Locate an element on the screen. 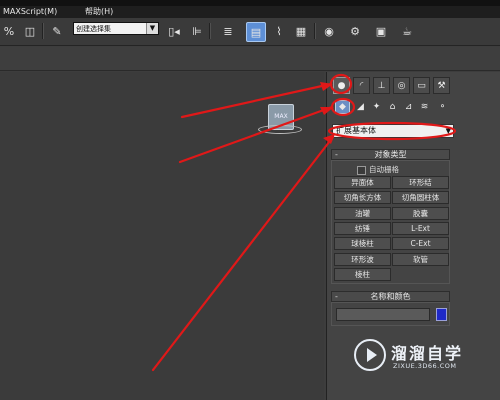 This screenshot has height=400, width=500. utilities-tab: ⚒ is located at coordinates (441, 85).